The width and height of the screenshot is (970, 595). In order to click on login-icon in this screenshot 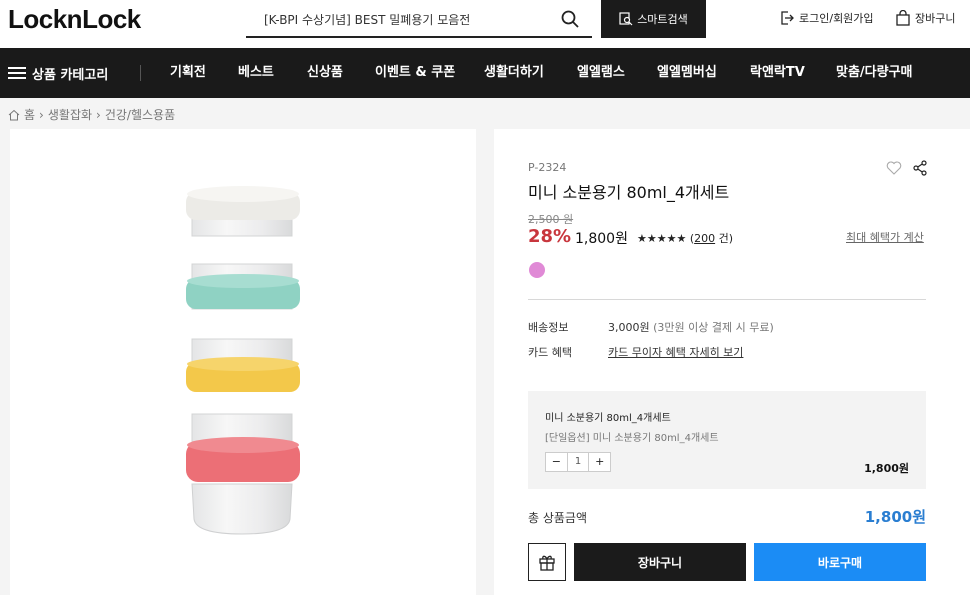, I will do `click(787, 18)`.